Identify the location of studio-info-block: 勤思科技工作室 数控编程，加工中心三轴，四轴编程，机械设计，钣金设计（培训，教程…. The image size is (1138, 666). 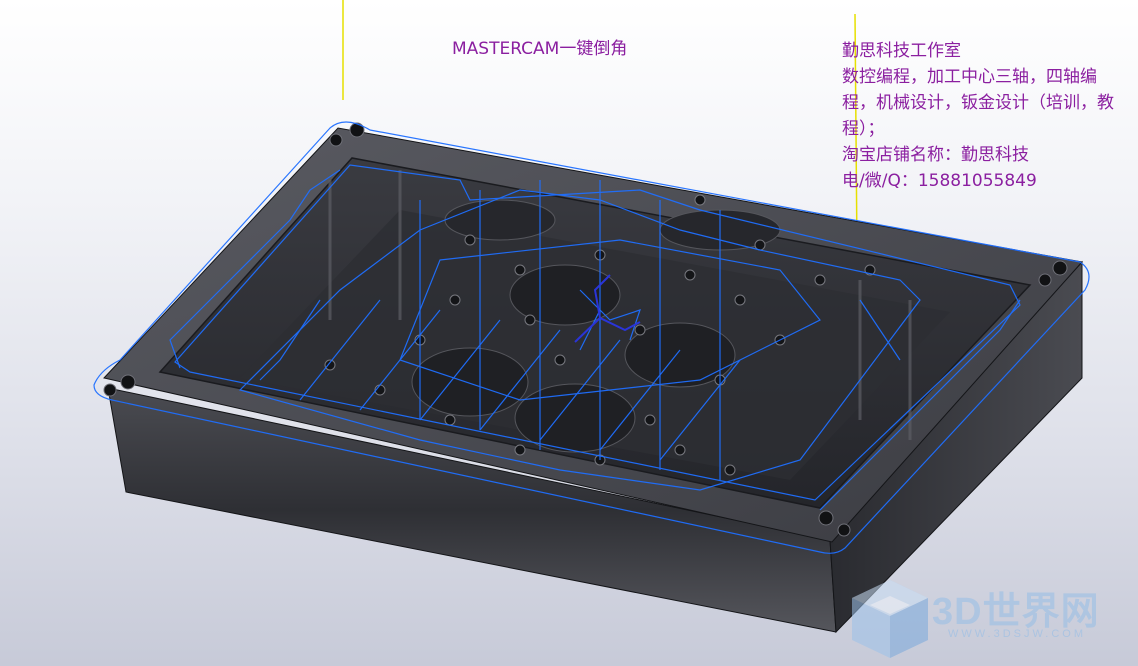
(983, 116).